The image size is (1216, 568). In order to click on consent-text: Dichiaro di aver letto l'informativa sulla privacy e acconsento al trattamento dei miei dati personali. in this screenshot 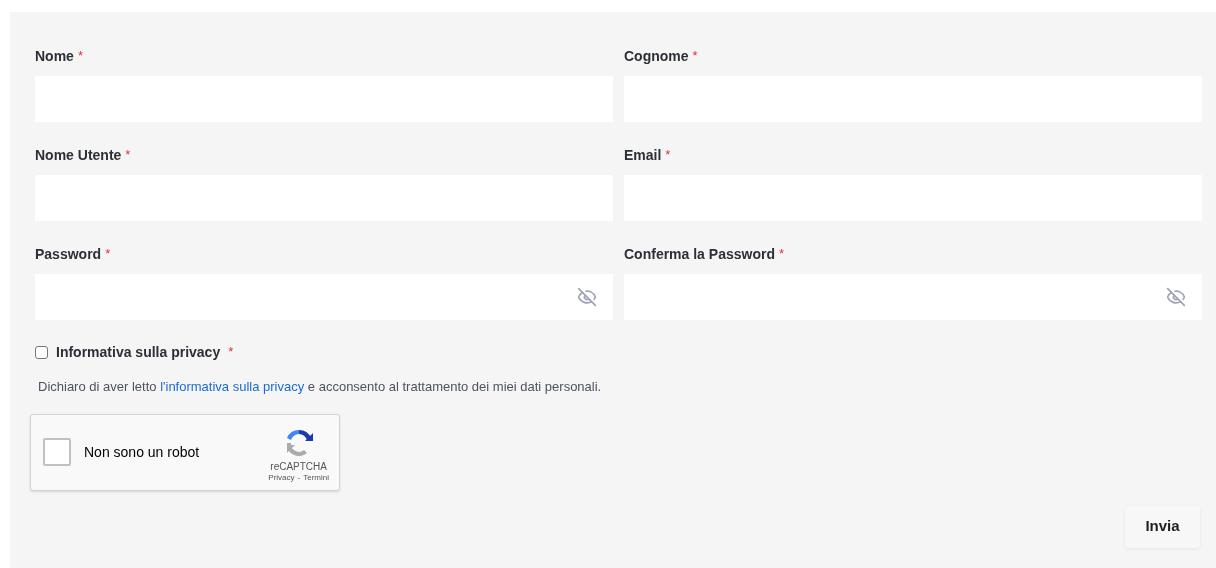, I will do `click(320, 387)`.